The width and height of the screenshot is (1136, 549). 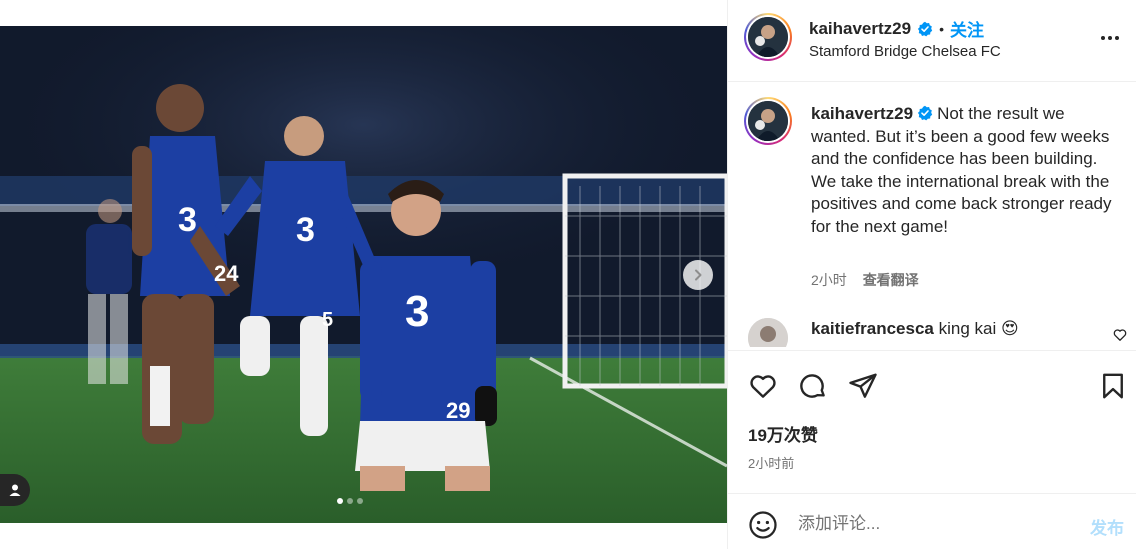 What do you see at coordinates (905, 51) in the screenshot?
I see `post-location: Stamford Bridge Chelsea FC` at bounding box center [905, 51].